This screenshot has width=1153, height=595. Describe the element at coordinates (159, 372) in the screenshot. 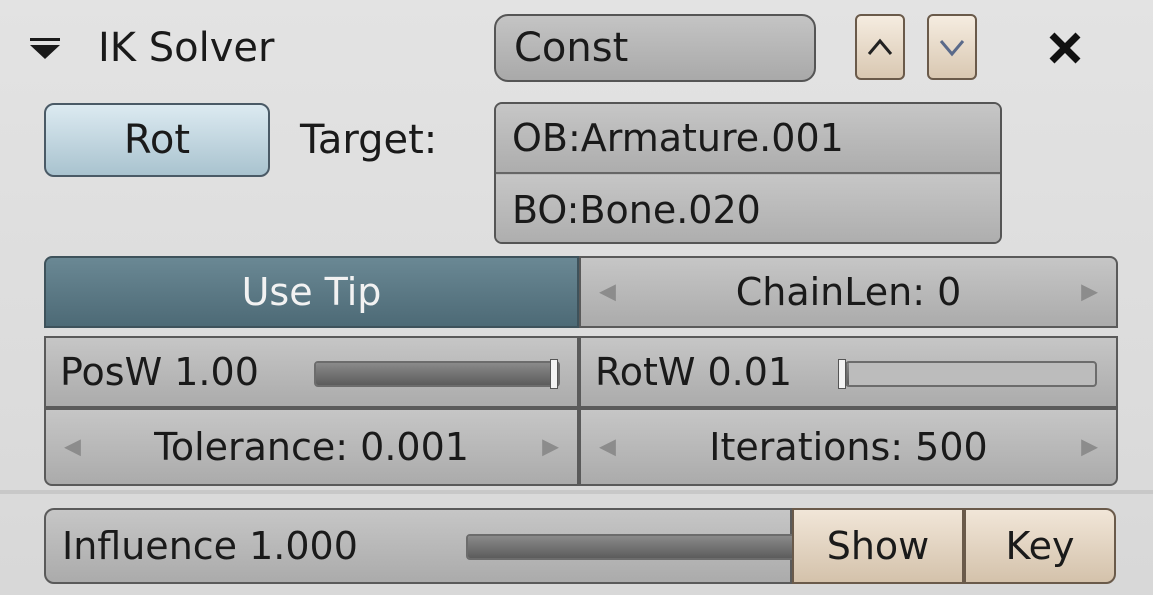

I see `position-weight-label: PosW 1.00` at that location.